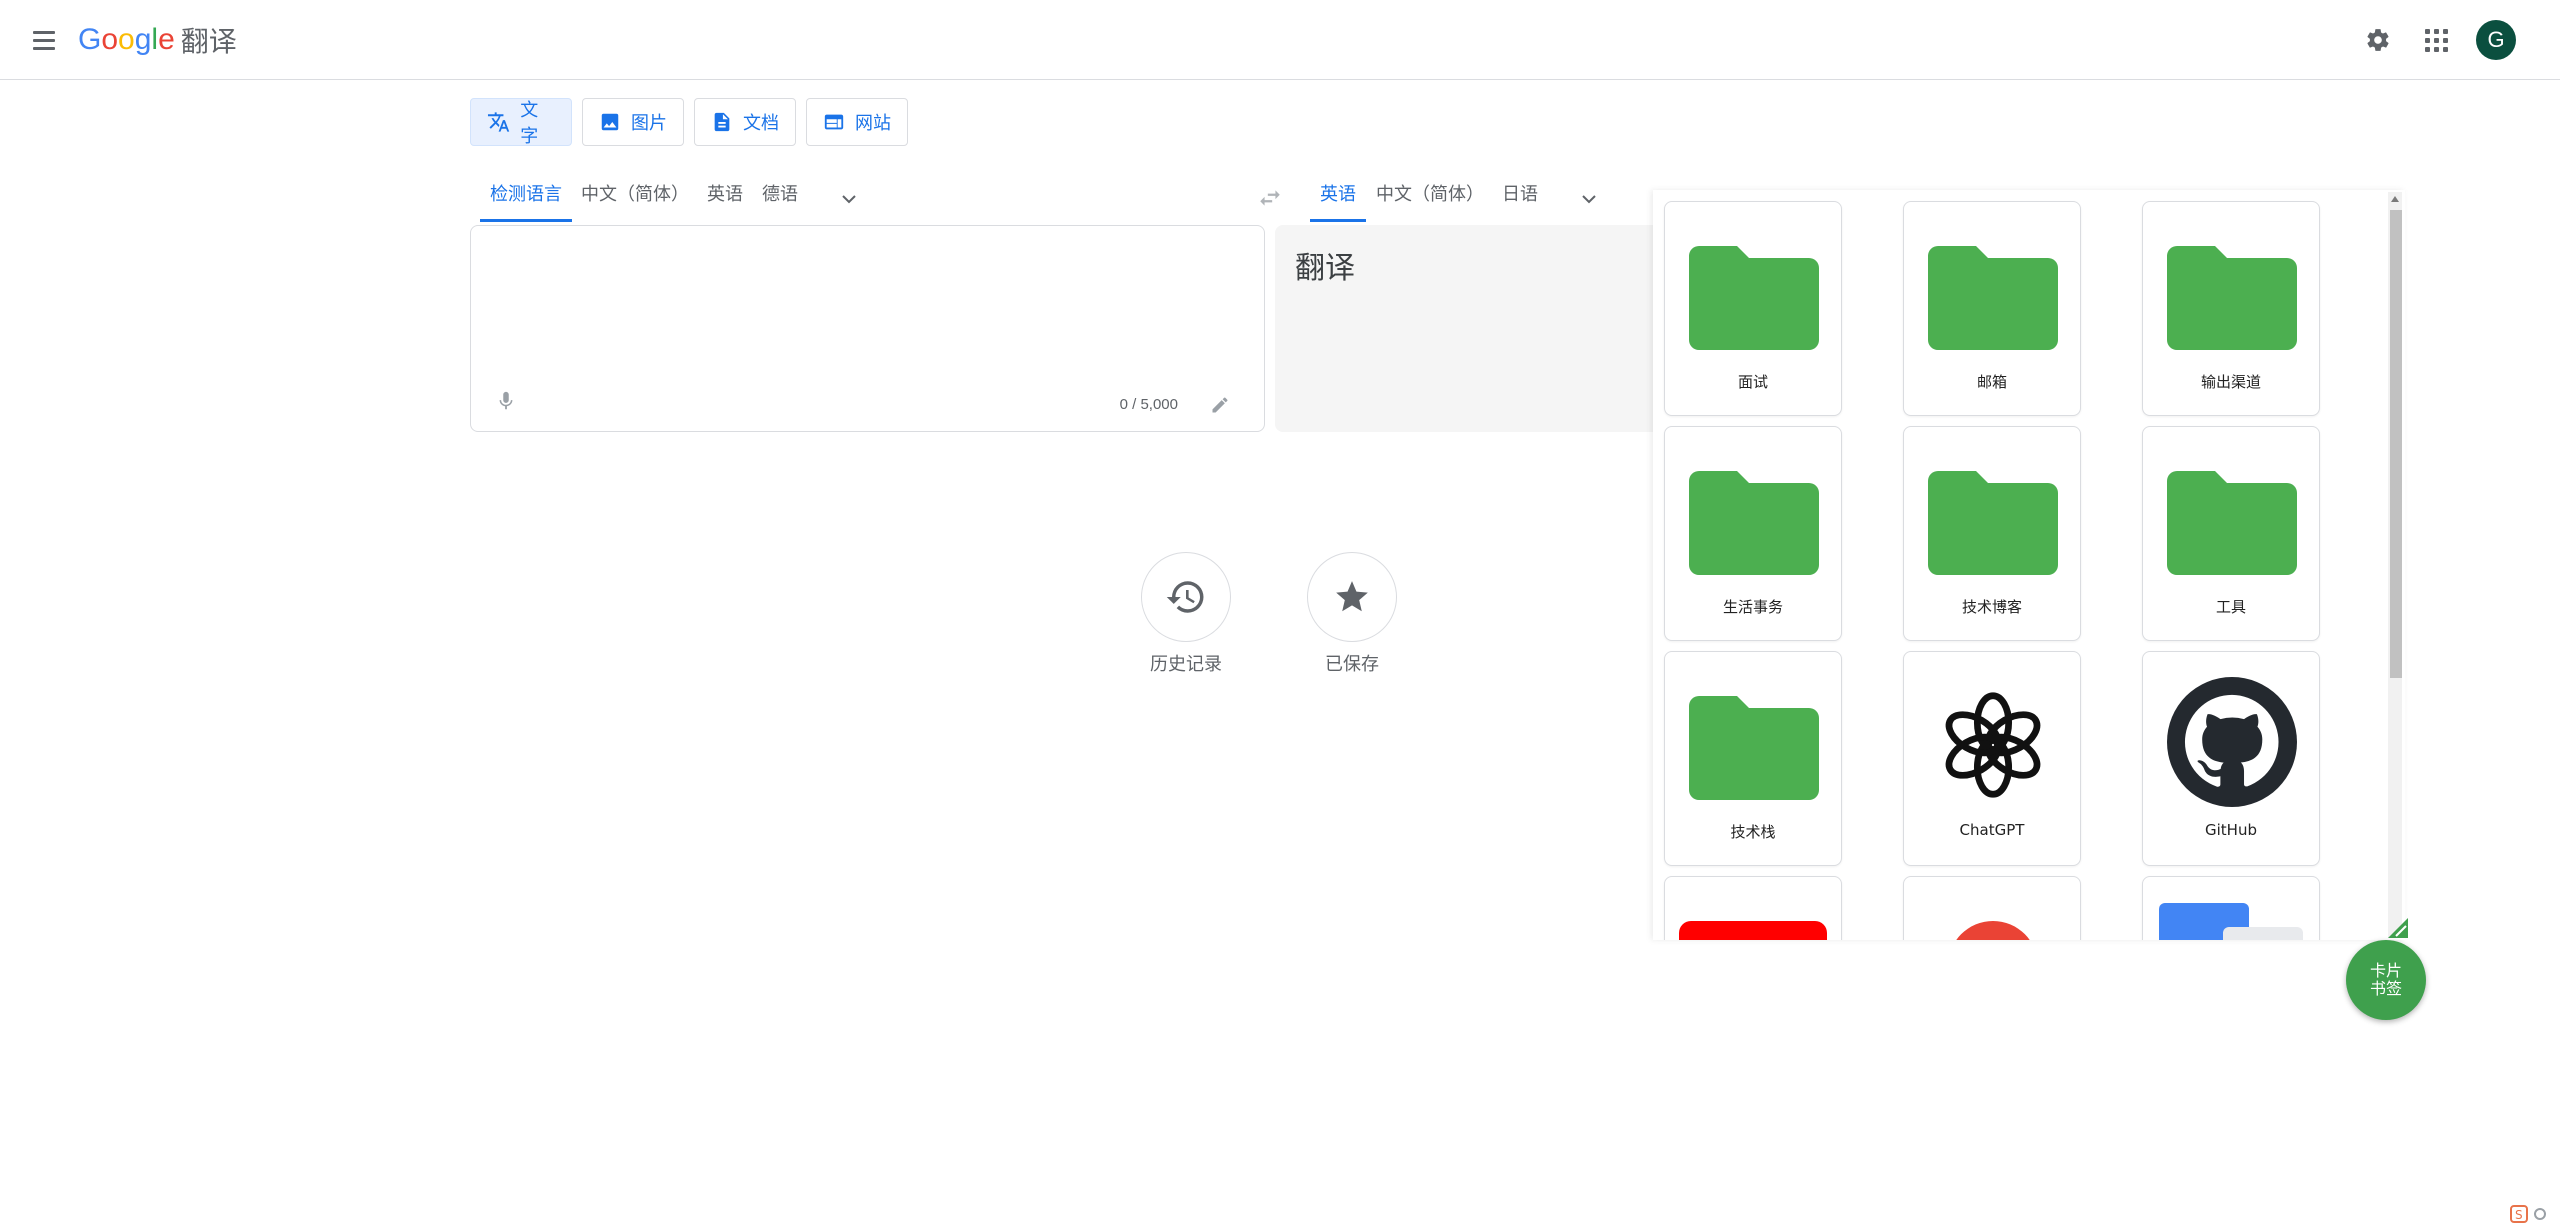  I want to click on source-lang-english: 英语, so click(725, 200).